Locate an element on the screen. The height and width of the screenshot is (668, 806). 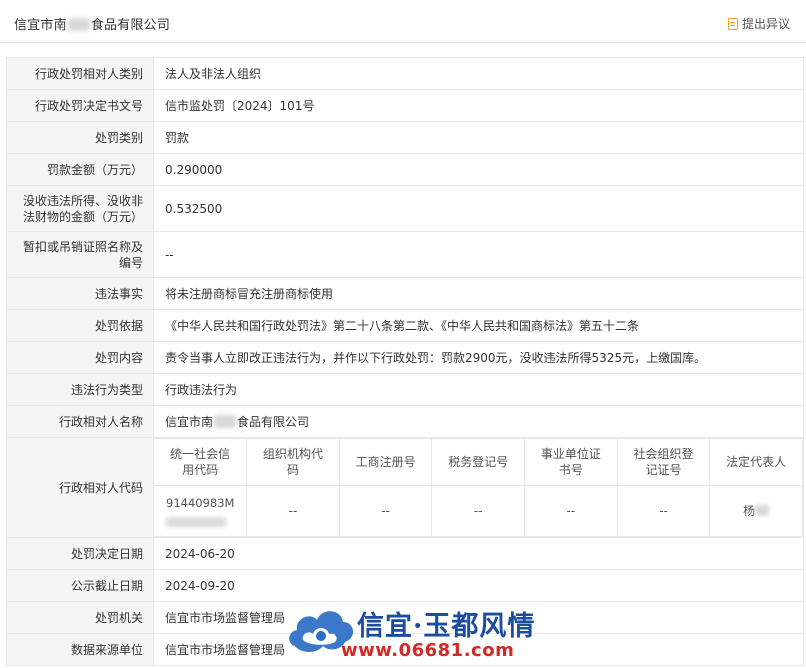
row-value: 2024-06-20 is located at coordinates (478, 553).